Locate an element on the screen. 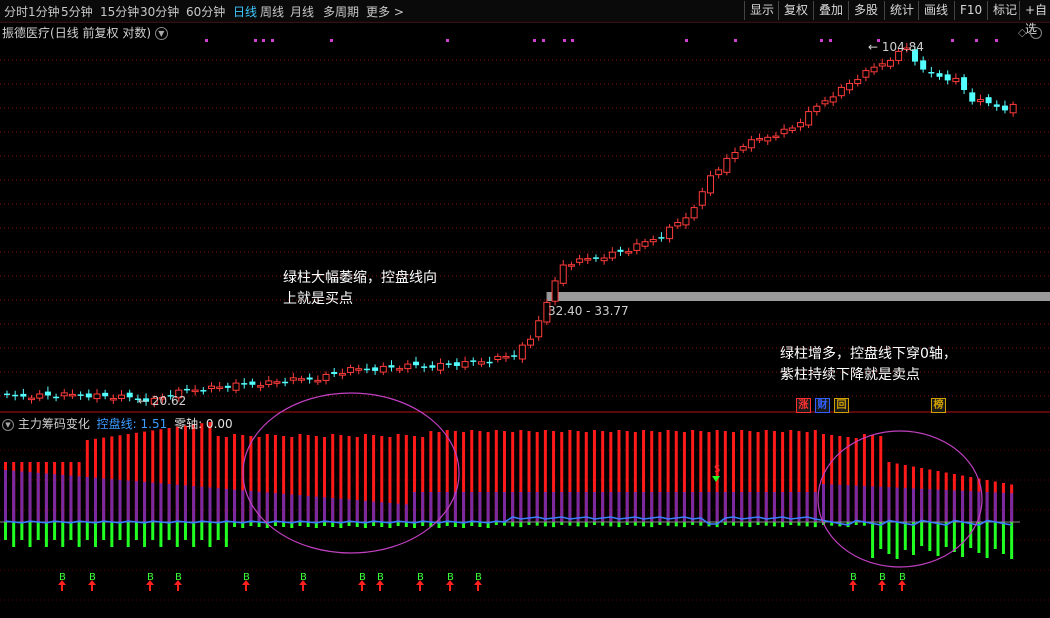 The width and height of the screenshot is (1050, 618). indicator-settings-icon: ▼ is located at coordinates (8, 424).